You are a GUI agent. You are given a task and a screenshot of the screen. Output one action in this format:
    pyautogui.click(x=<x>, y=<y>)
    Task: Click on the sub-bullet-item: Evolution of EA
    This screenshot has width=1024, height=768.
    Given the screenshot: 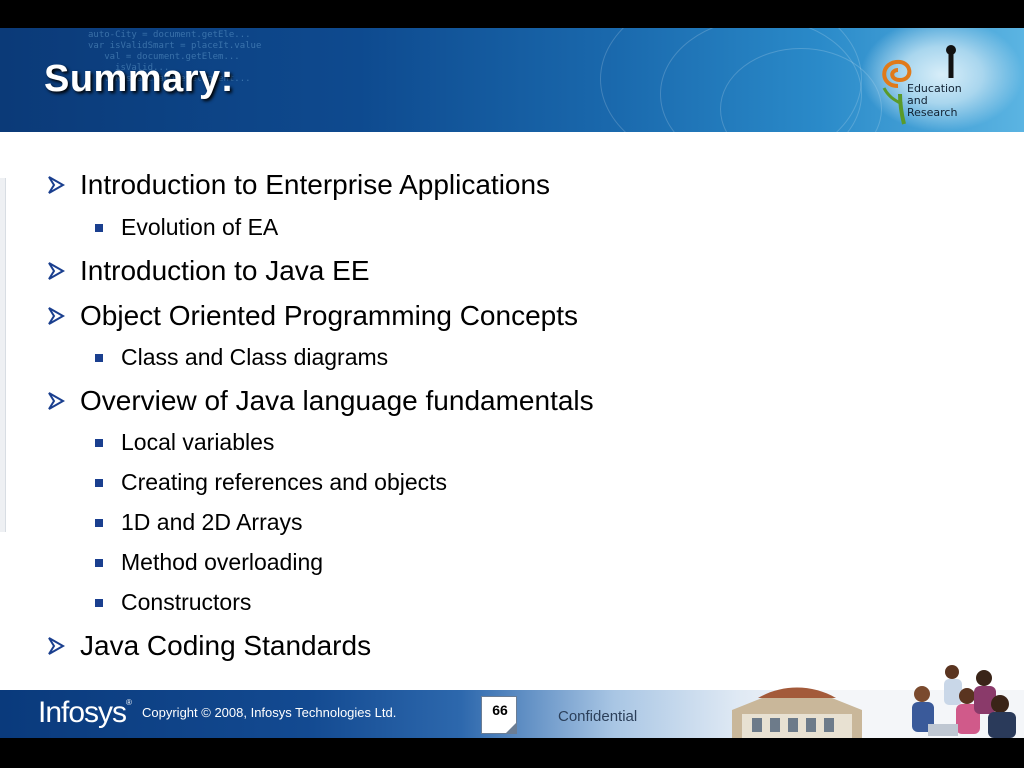 What is the action you would take?
    pyautogui.click(x=200, y=227)
    